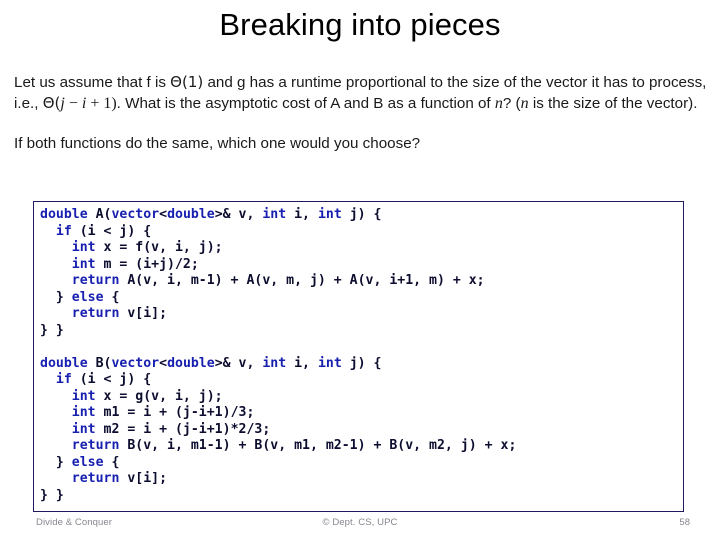 This screenshot has height=540, width=720. I want to click on code-block-separator, so click(361, 347).